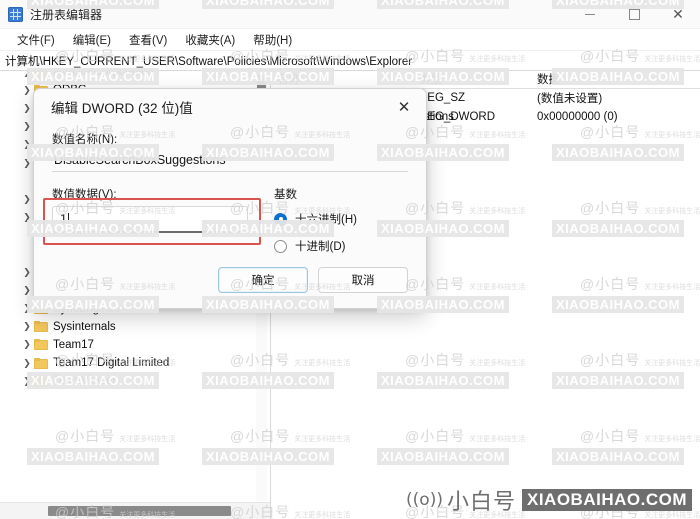 The height and width of the screenshot is (519, 700). What do you see at coordinates (350, 14) in the screenshot?
I see `window-titlebar: 注册表编辑器 ✕` at bounding box center [350, 14].